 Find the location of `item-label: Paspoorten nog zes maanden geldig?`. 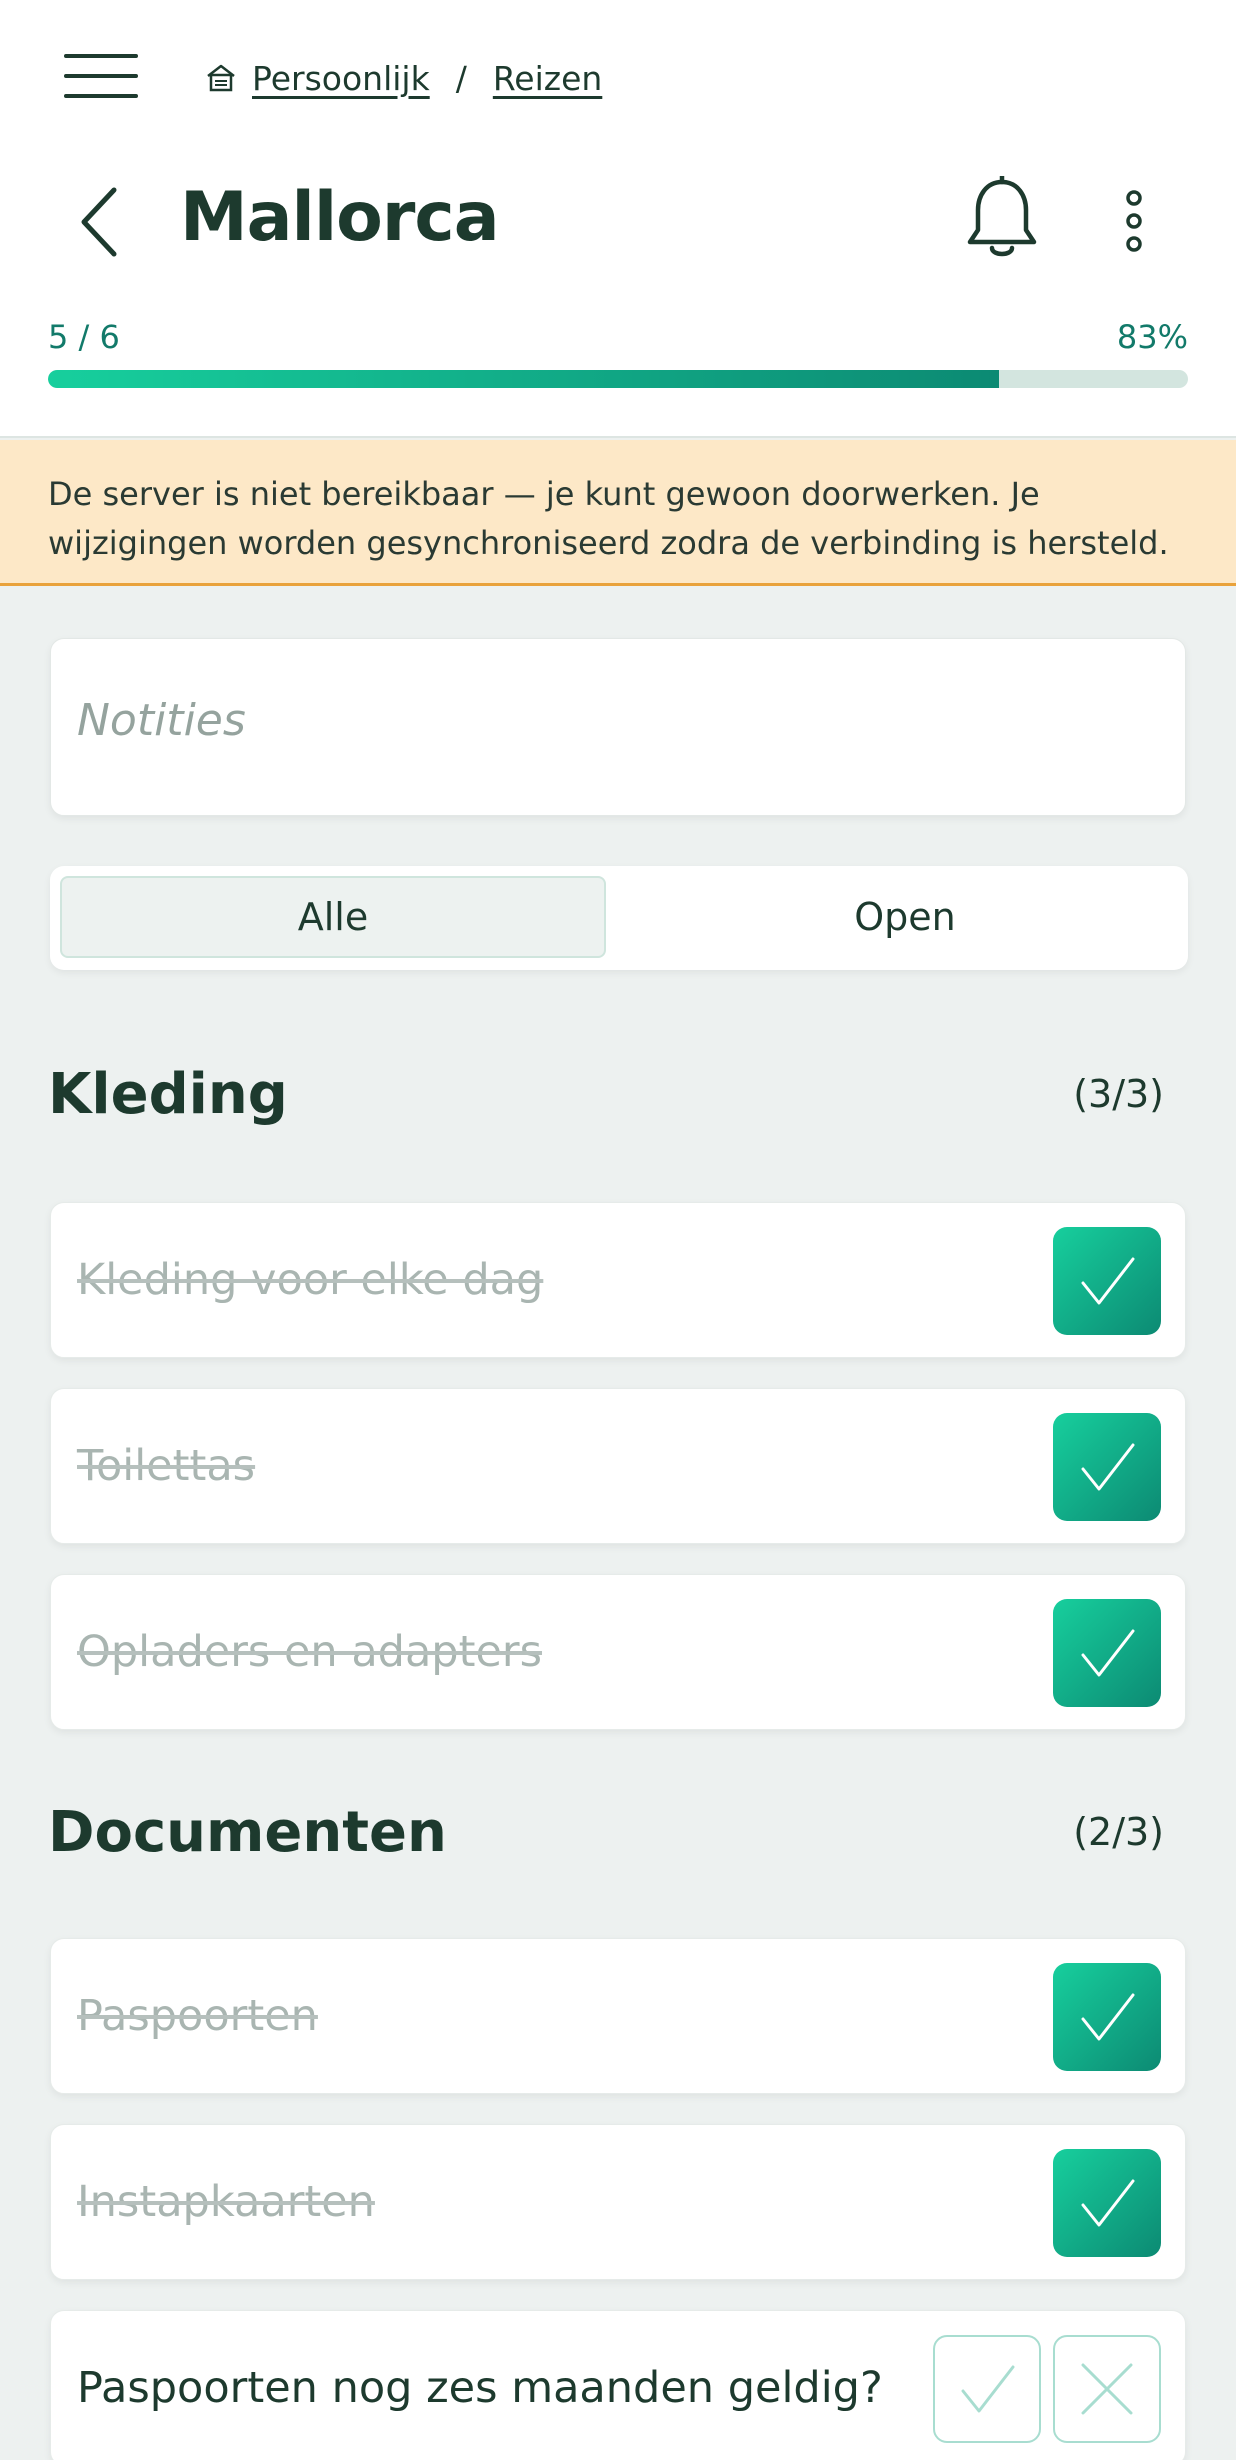

item-label: Paspoorten nog zes maanden geldig? is located at coordinates (480, 2388).